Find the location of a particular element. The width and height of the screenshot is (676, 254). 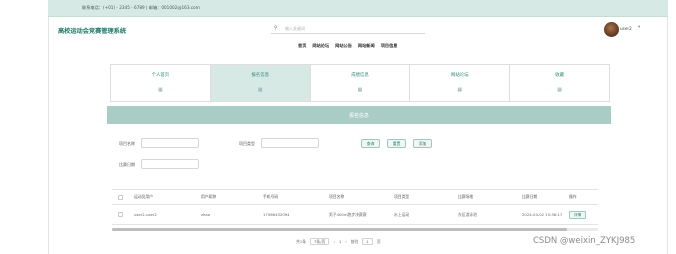

section-title: 报名信息 is located at coordinates (358, 116).